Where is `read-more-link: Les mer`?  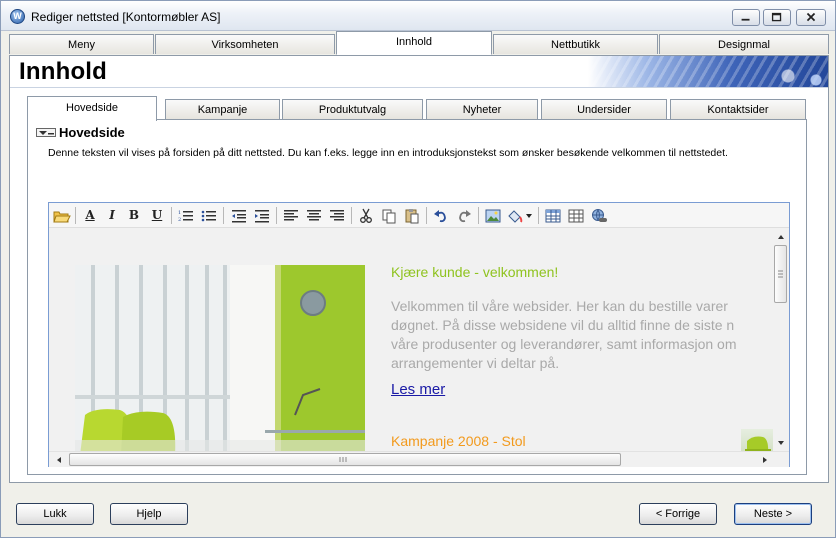
read-more-link: Les mer is located at coordinates (418, 389).